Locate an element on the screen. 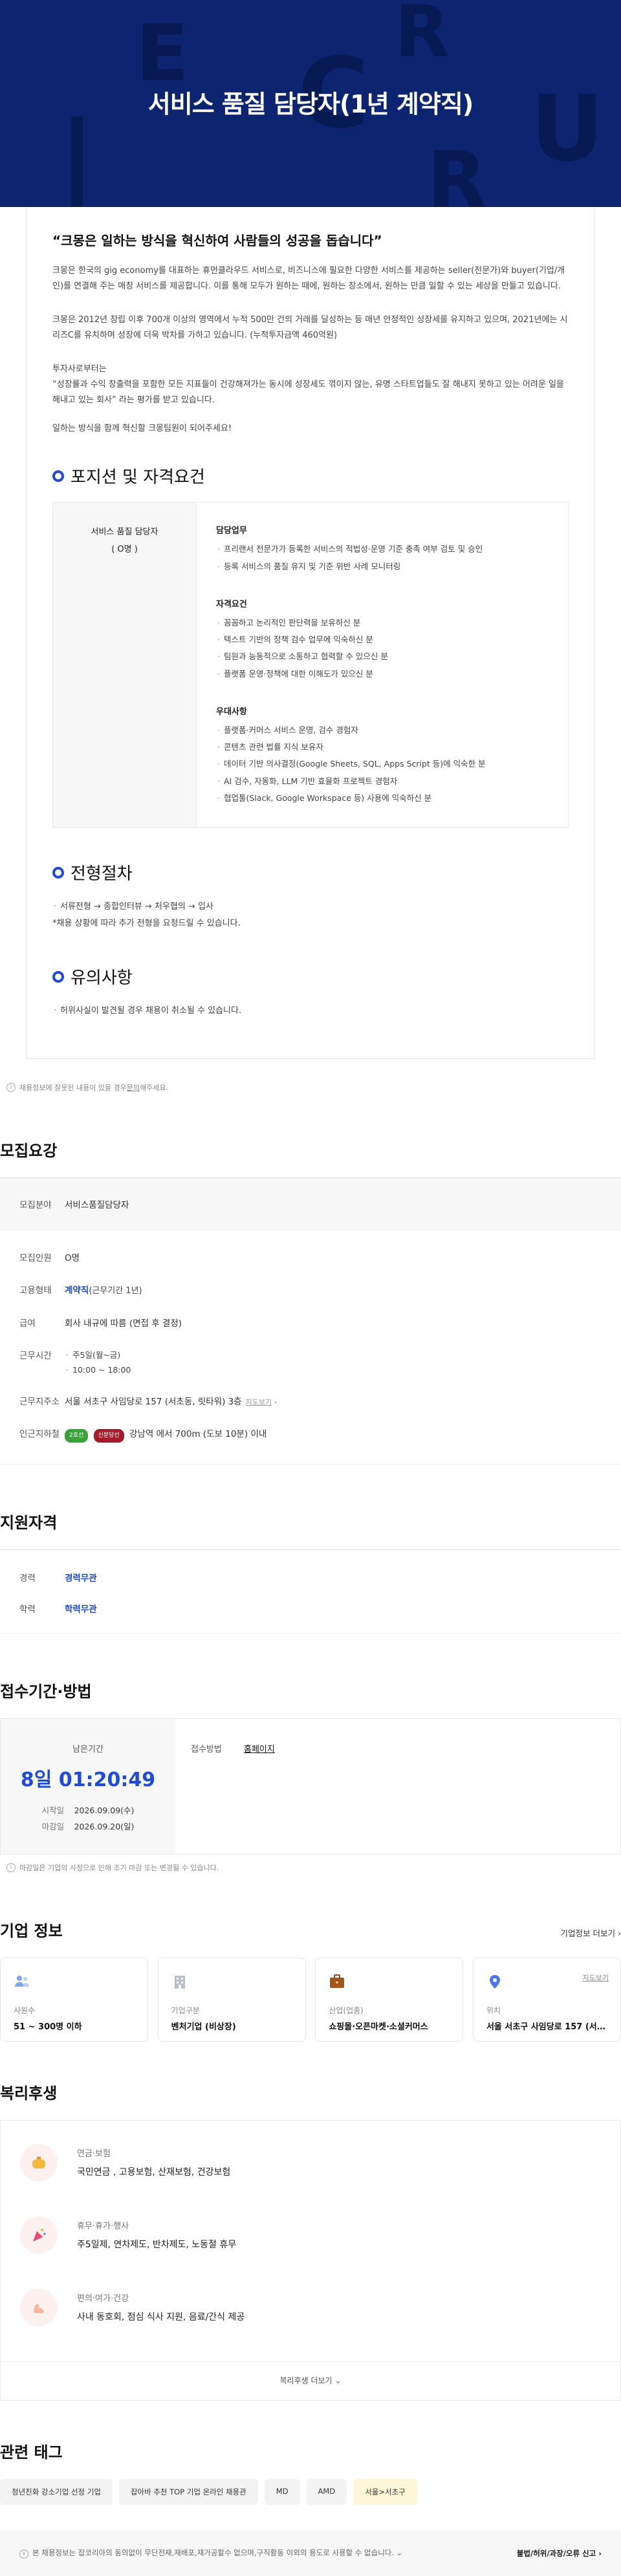  company-more-label: 기업정보 더보기 is located at coordinates (588, 1933).